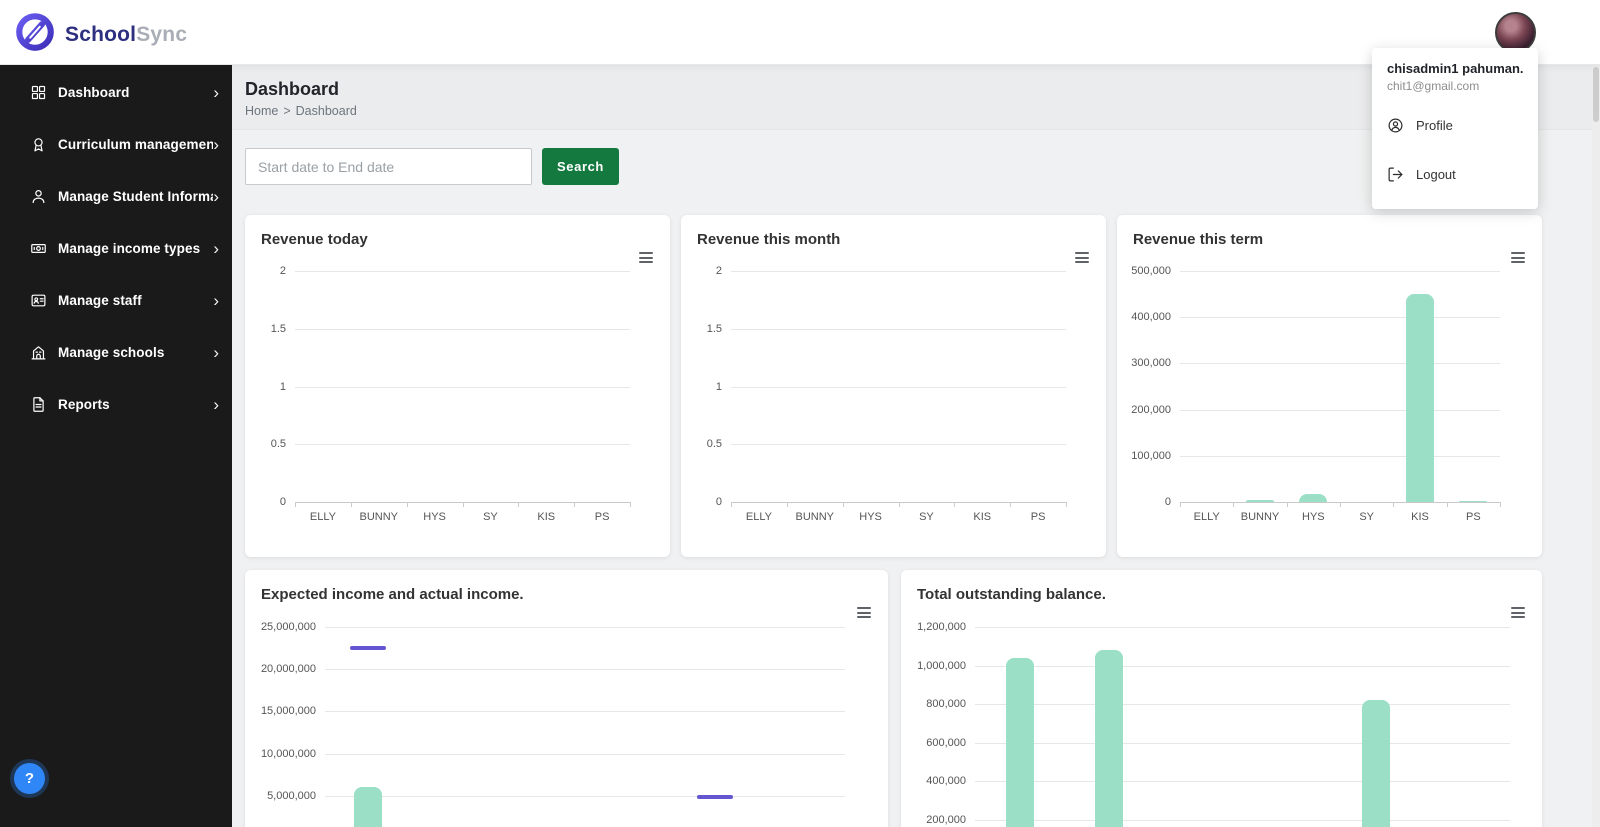 The width and height of the screenshot is (1600, 827). I want to click on bar-bunny, so click(1108, 738).